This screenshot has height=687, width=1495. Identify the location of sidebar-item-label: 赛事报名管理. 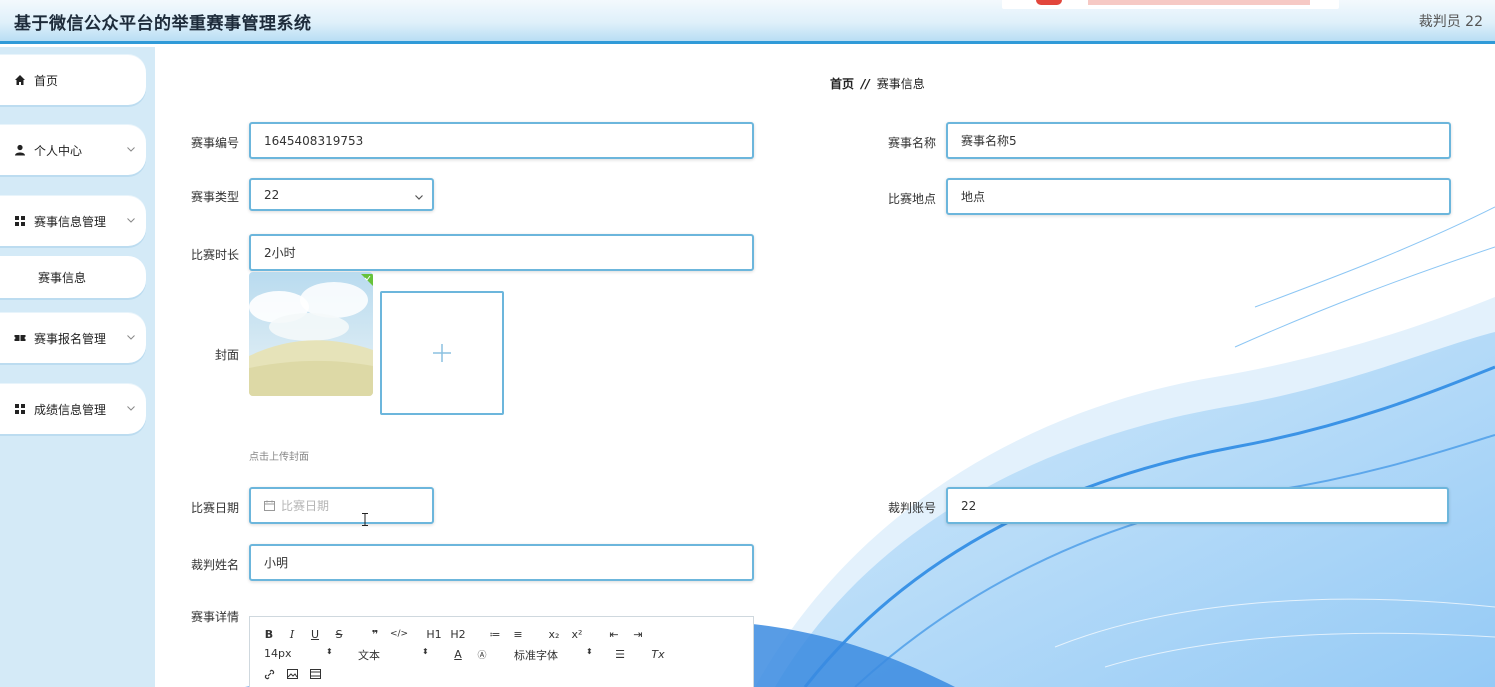
(70, 338).